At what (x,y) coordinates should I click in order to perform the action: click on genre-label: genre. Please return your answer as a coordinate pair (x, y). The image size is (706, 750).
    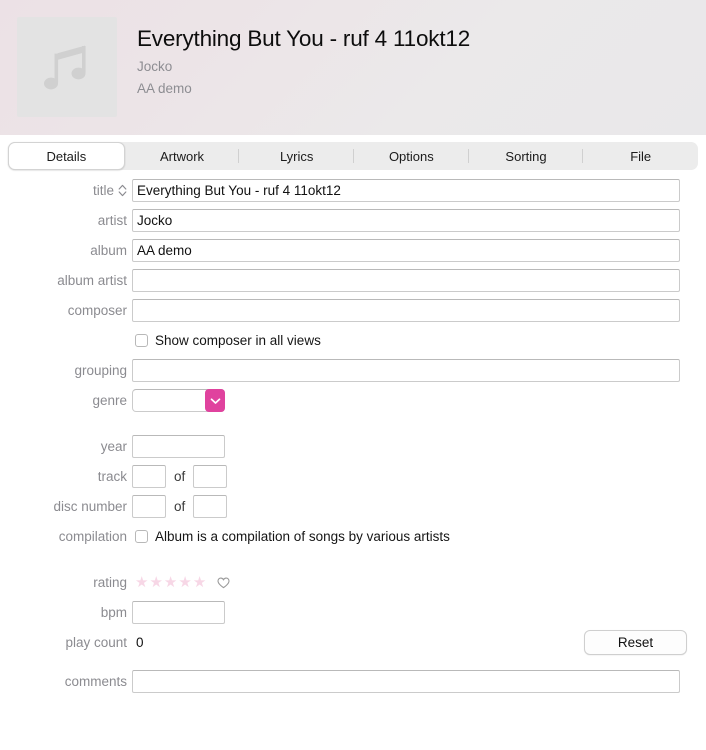
    Looking at the image, I should click on (109, 400).